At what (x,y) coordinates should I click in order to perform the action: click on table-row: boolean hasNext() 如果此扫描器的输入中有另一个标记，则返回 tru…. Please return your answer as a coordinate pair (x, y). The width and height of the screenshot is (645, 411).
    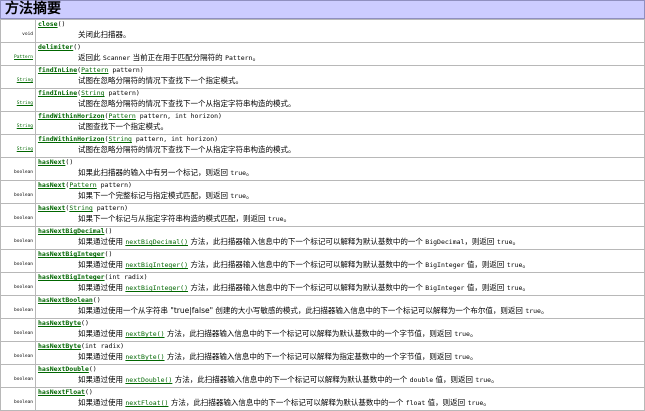
    Looking at the image, I should click on (322, 169).